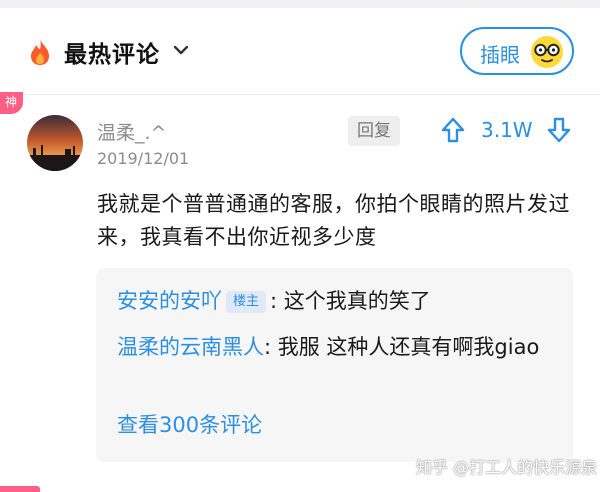 This screenshot has width=600, height=492. What do you see at coordinates (559, 130) in the screenshot?
I see `arrow-down-icon` at bounding box center [559, 130].